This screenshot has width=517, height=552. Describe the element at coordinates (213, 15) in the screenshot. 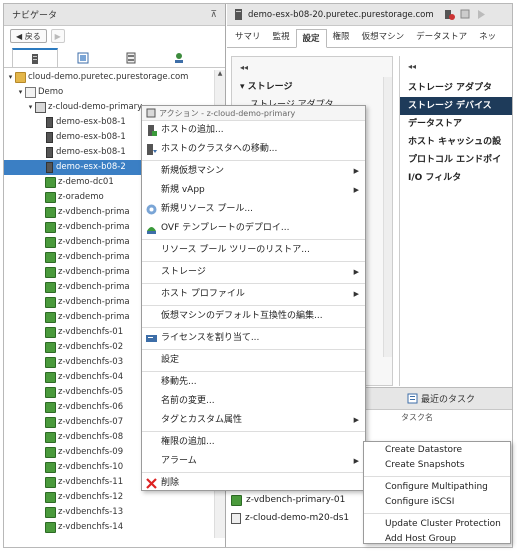

I see `pin-icon: ⊼` at that location.